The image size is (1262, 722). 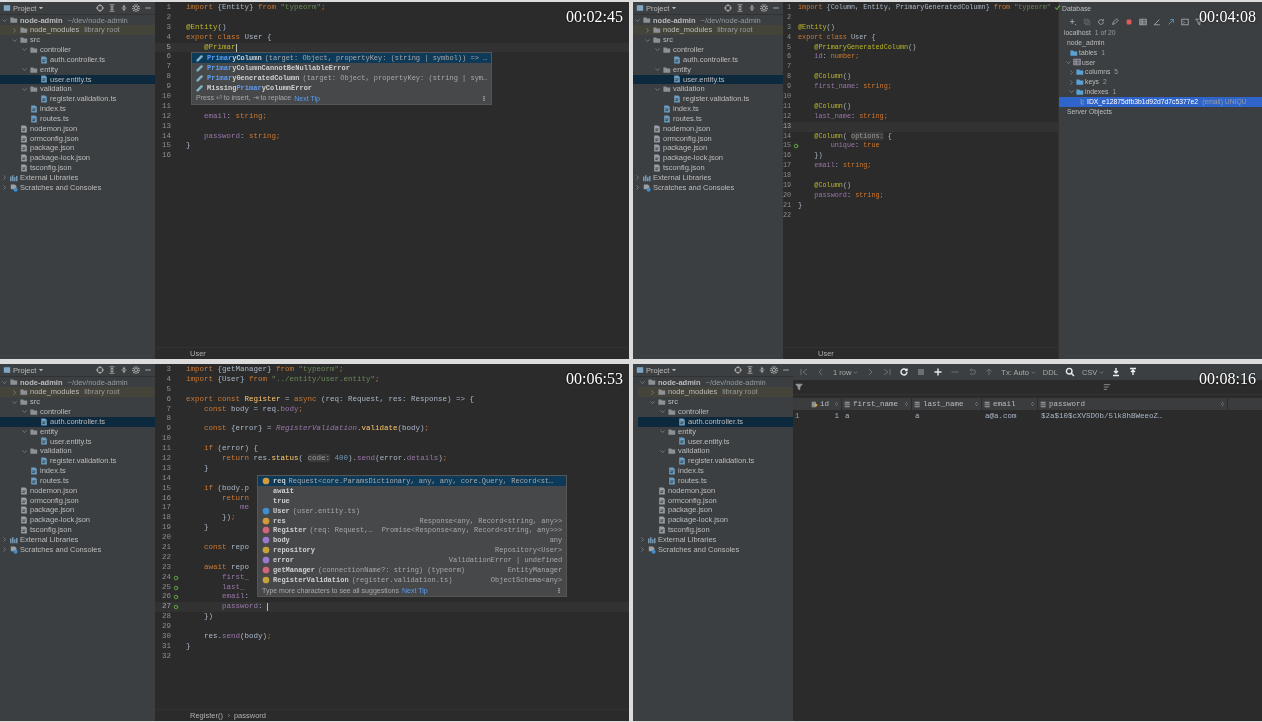 What do you see at coordinates (1116, 372) in the screenshot?
I see `download-icon` at bounding box center [1116, 372].